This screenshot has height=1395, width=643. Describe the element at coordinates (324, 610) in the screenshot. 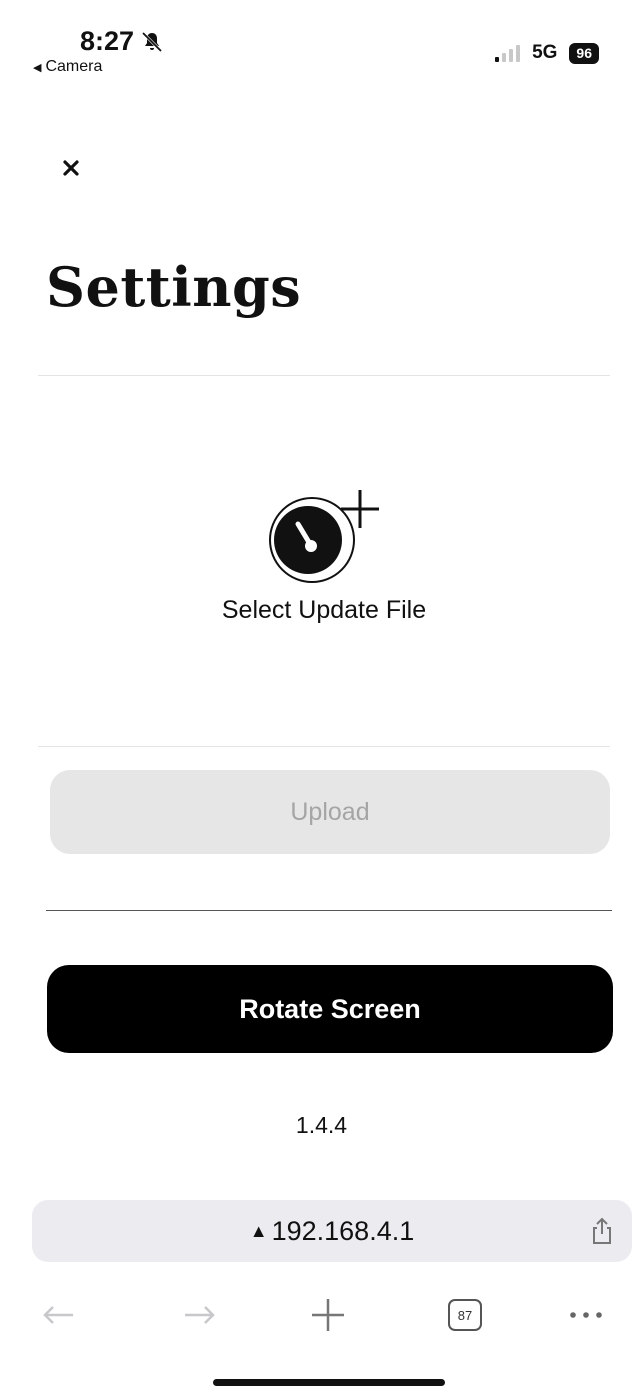

I see `select-update-file-label: Select Update File` at that location.